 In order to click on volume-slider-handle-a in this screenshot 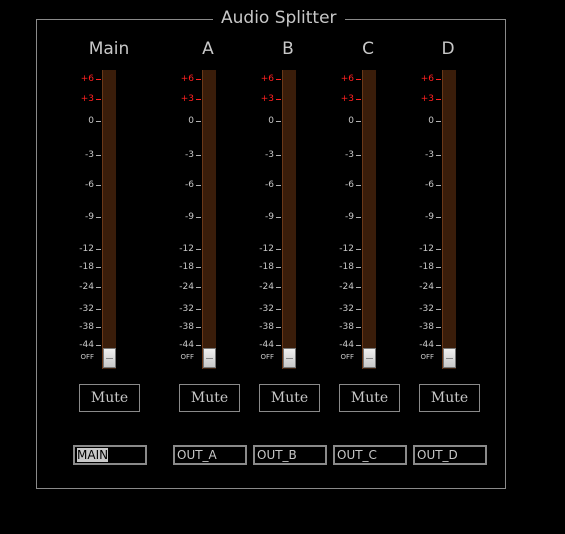, I will do `click(209, 358)`.